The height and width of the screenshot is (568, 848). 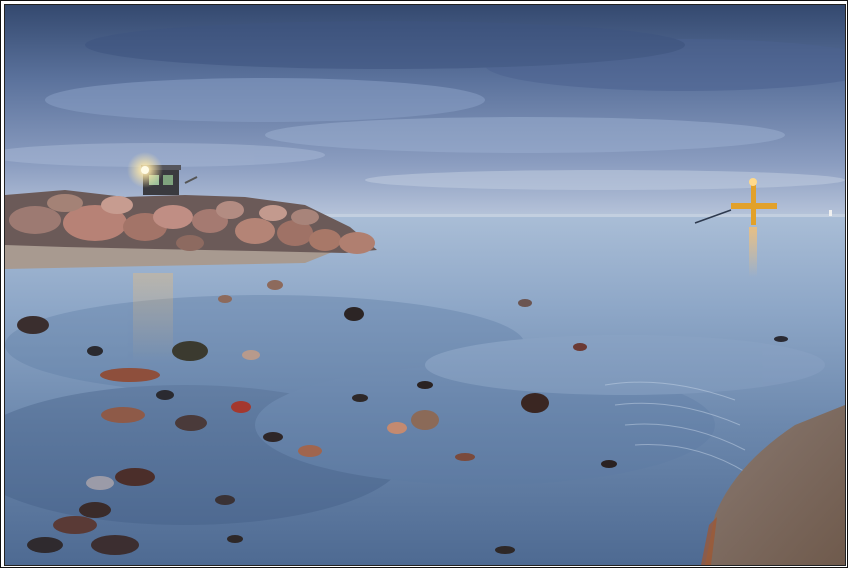 What do you see at coordinates (830, 213) in the screenshot?
I see `distant-buoy` at bounding box center [830, 213].